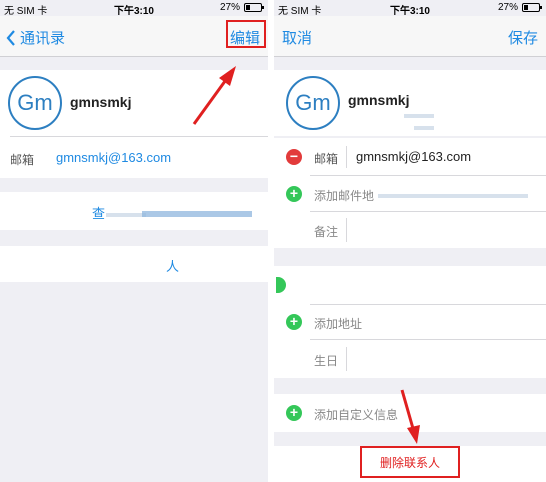 This screenshot has width=546, height=482. I want to click on add-email-row: + 添加邮件地, so click(410, 194).